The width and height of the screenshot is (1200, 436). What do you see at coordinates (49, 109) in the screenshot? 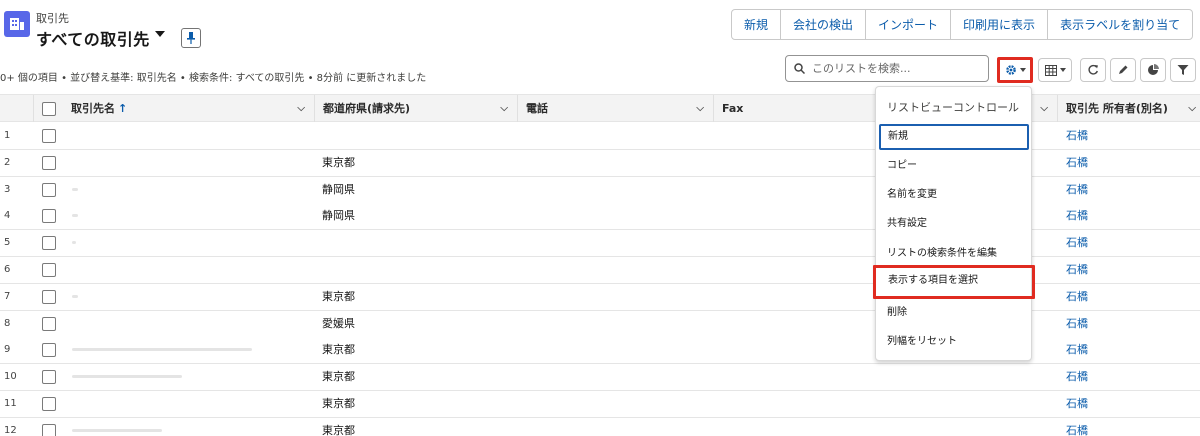
I see `select-all-checkbox` at bounding box center [49, 109].